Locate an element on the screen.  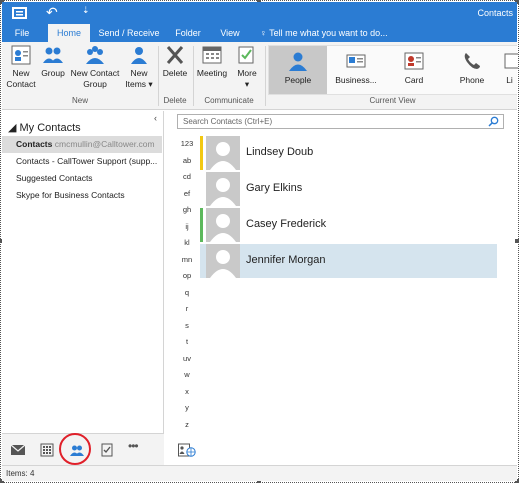
list-view-icon is located at coordinates (511, 61).